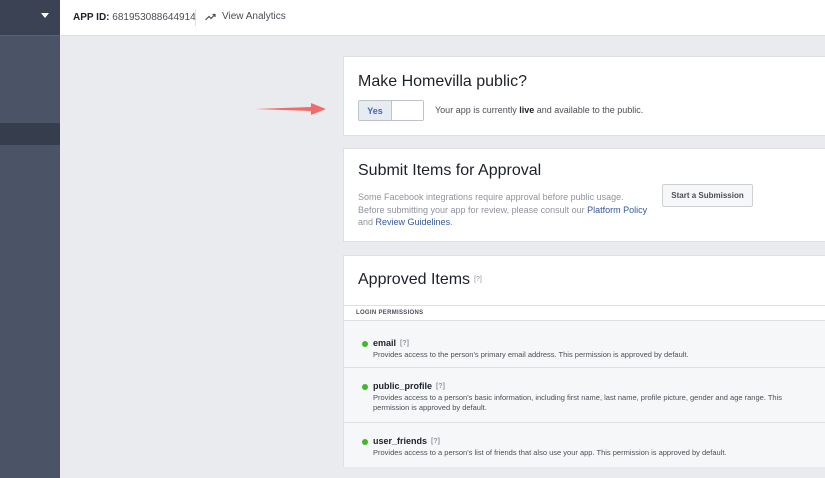 The image size is (825, 478). Describe the element at coordinates (154, 17) in the screenshot. I see `app-id-value: 681953088644914` at that location.